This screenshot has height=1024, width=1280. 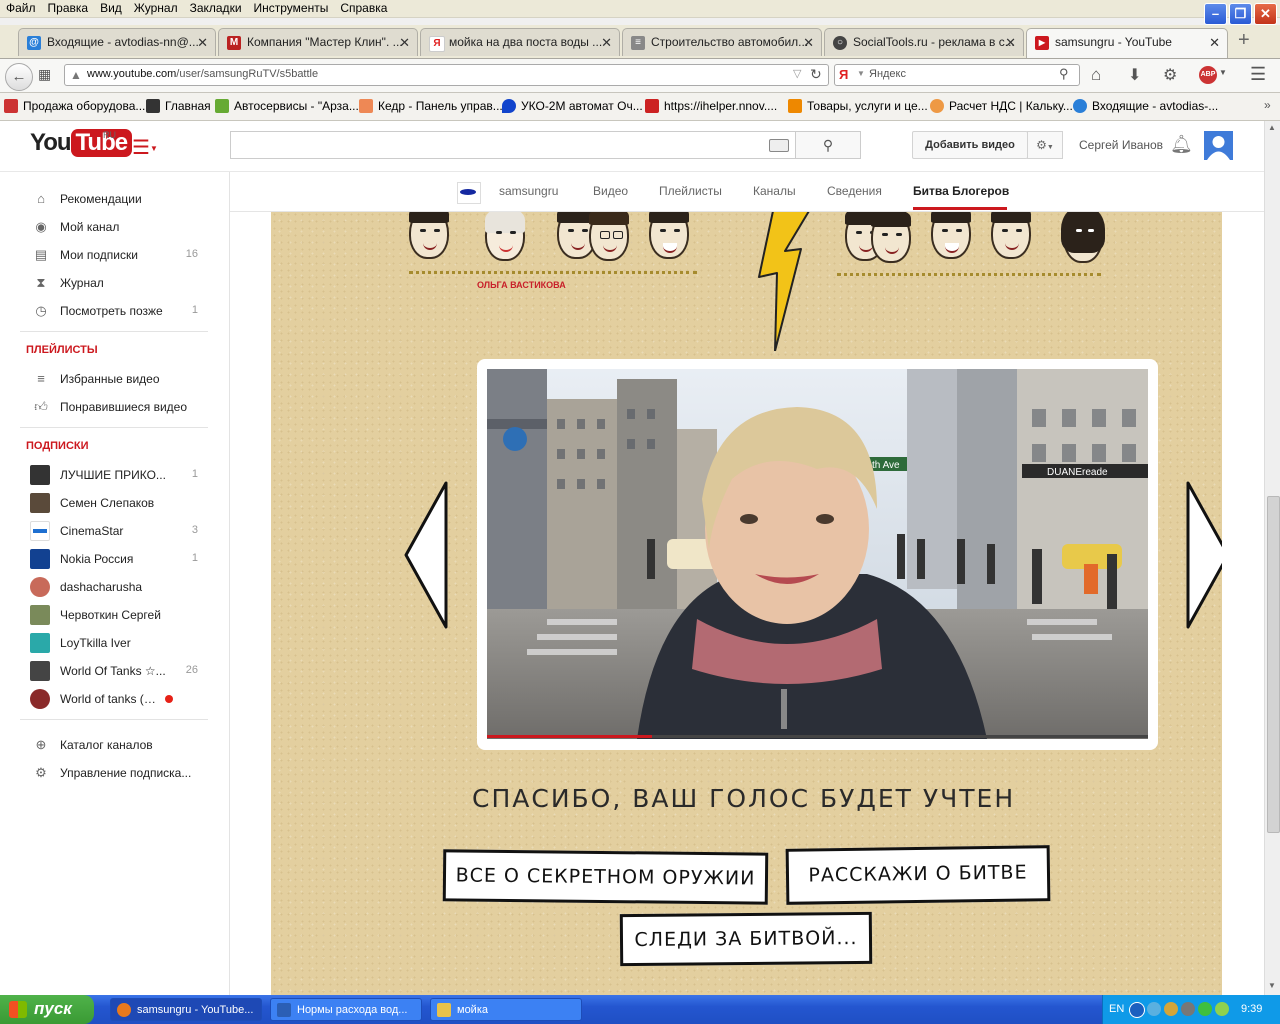 What do you see at coordinates (816, 74) in the screenshot?
I see `reload-icon: ↻` at bounding box center [816, 74].